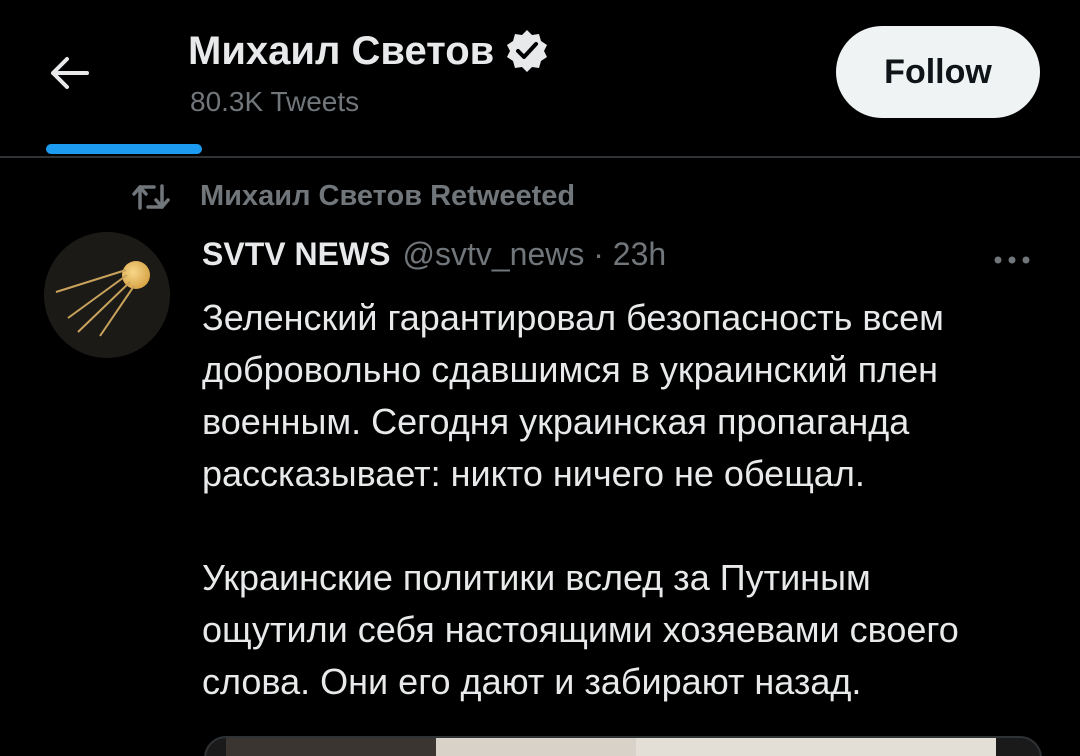  What do you see at coordinates (556, 421) in the screenshot?
I see `tweet-line: военным. Сегодня украинская пропаганда` at bounding box center [556, 421].